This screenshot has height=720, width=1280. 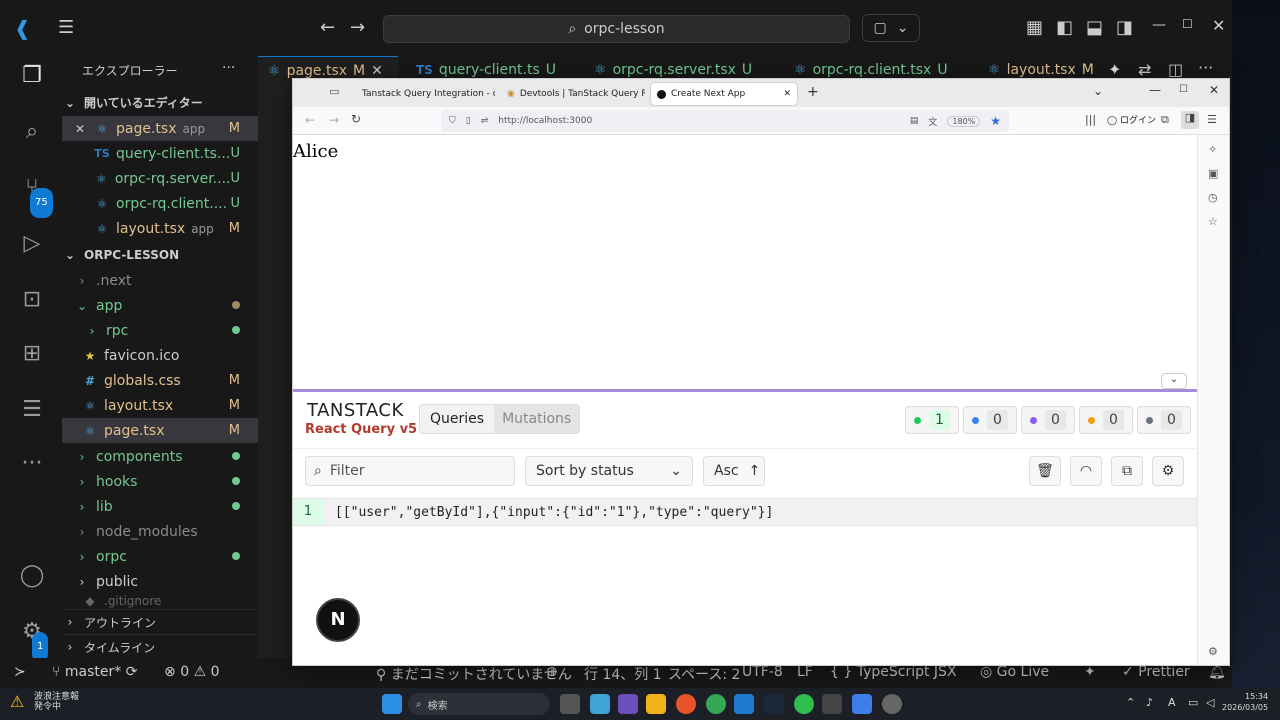 What do you see at coordinates (160, 128) in the screenshot?
I see `open-editor-item: ✕ ⚛ page.tsx app M` at bounding box center [160, 128].